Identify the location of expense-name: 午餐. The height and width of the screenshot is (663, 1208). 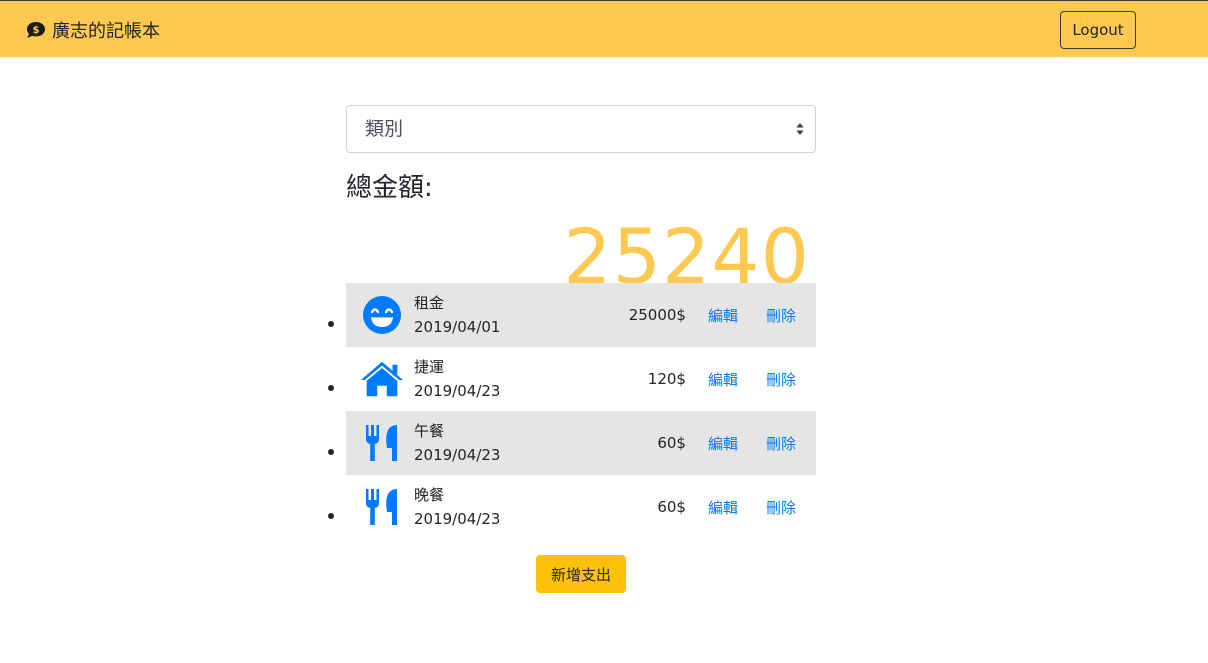
(429, 431).